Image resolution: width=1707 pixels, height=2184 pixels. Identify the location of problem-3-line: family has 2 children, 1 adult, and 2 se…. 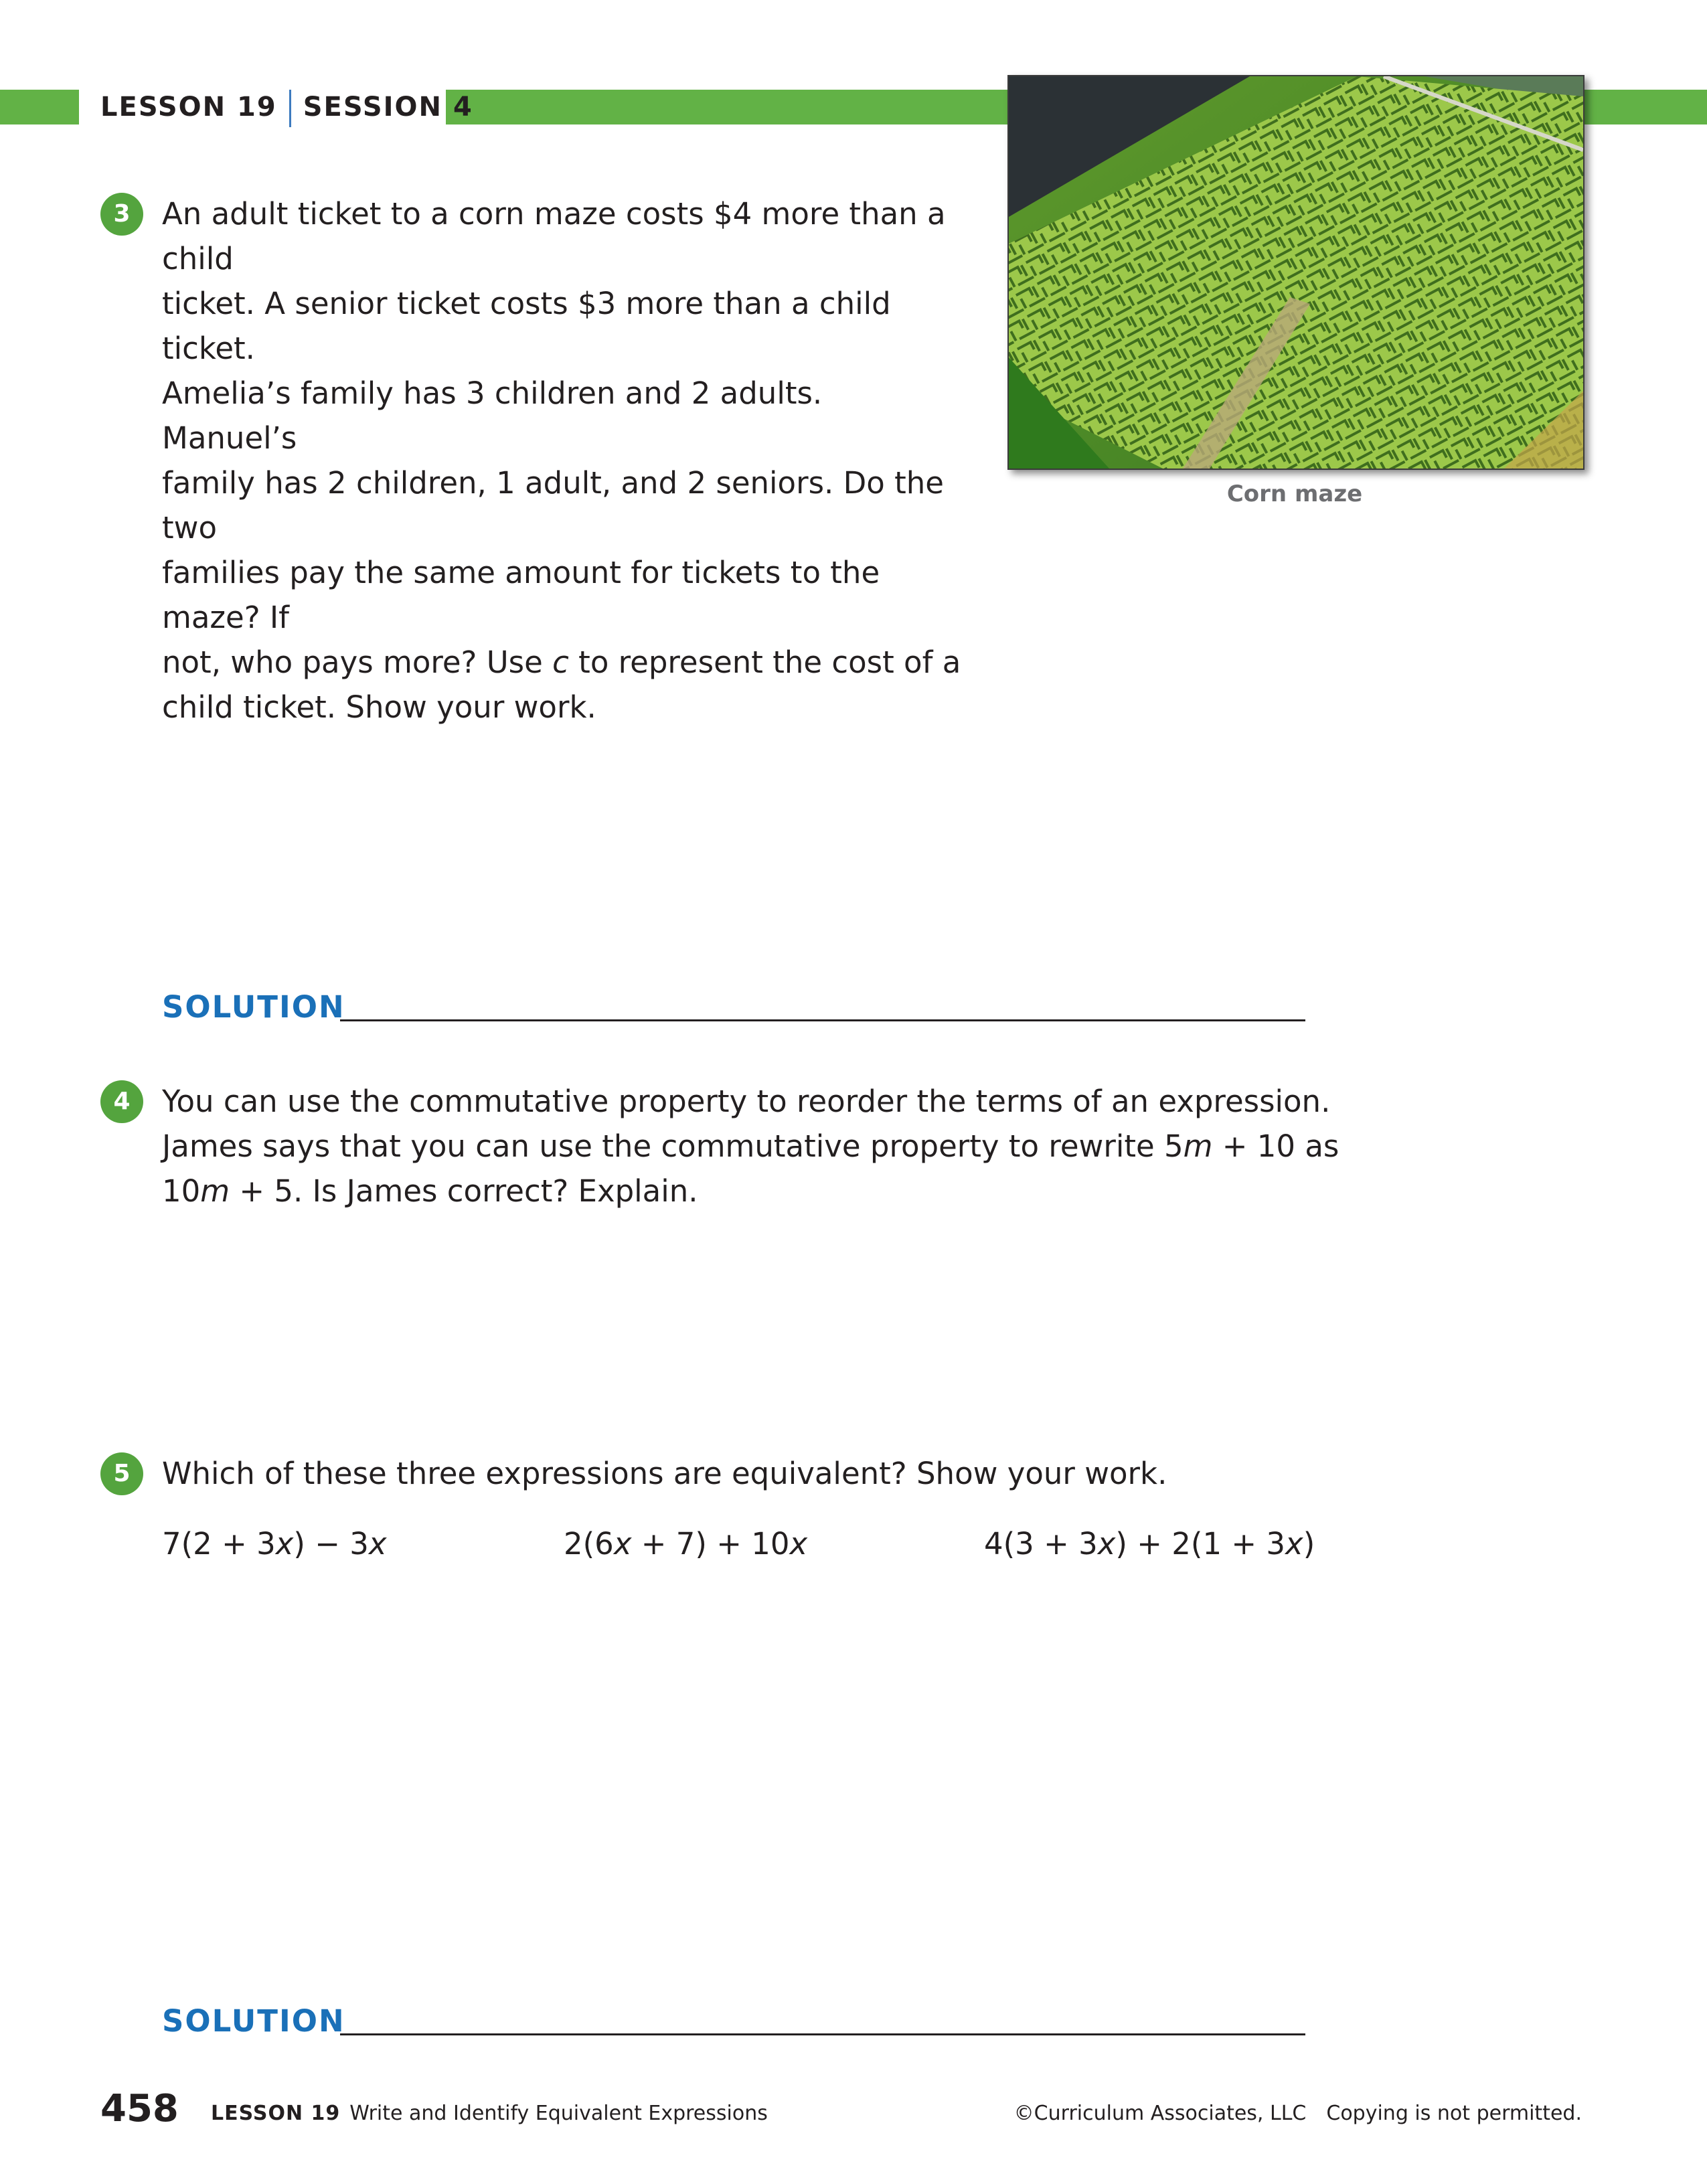
(553, 505).